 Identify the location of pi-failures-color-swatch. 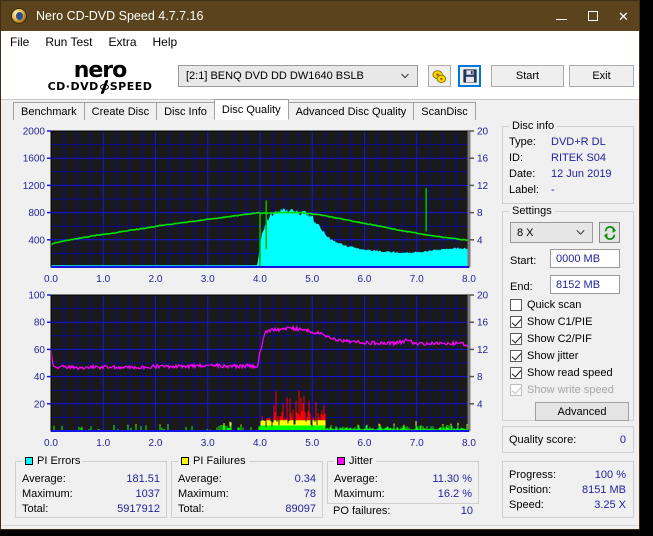
(185, 461).